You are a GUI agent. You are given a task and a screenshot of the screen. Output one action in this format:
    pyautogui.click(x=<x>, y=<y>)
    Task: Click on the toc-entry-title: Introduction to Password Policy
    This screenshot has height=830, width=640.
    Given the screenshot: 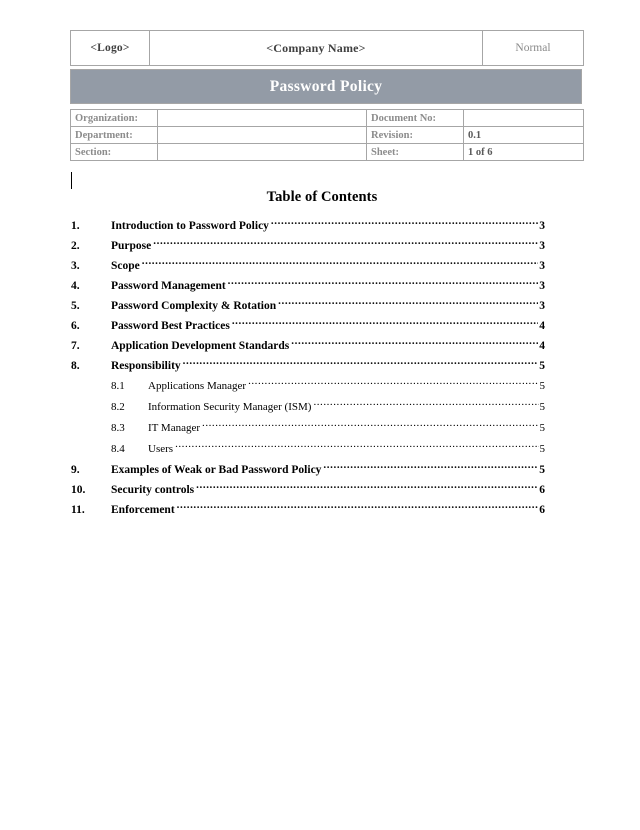 What is the action you would take?
    pyautogui.click(x=190, y=226)
    